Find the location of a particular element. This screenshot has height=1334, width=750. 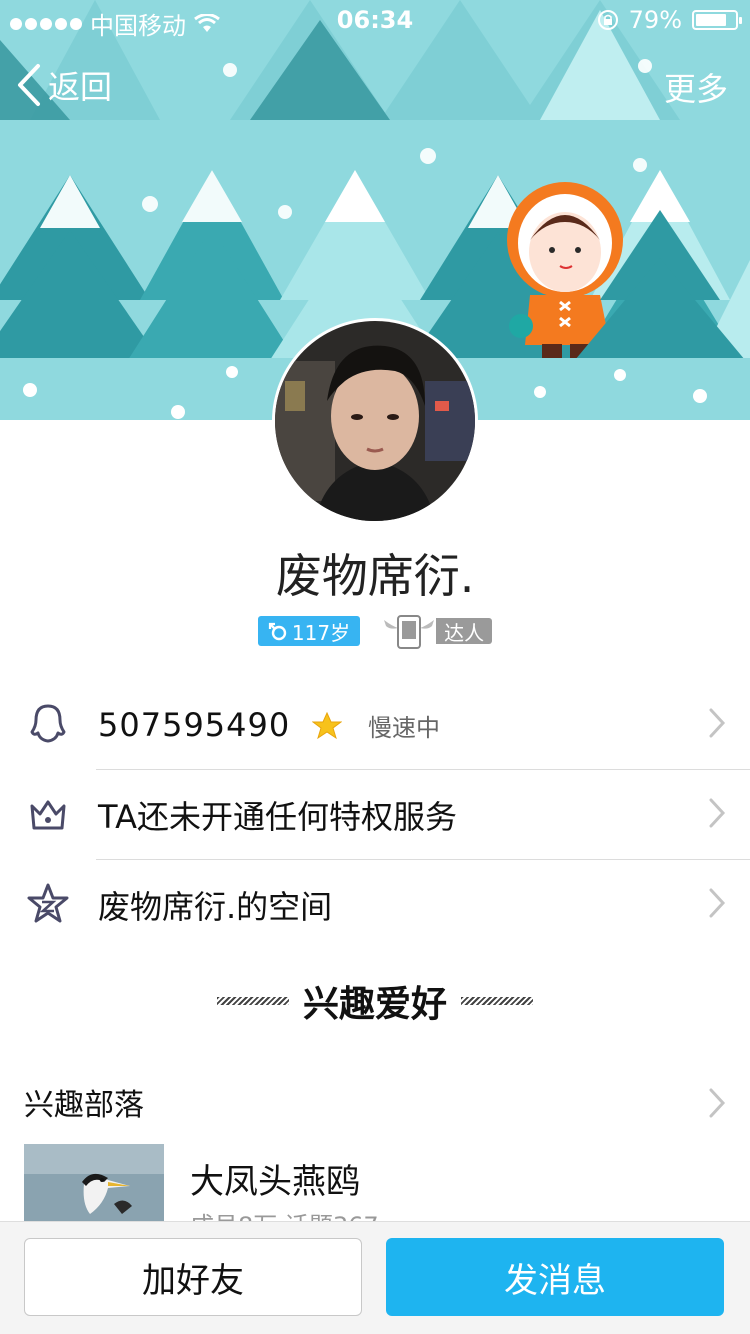

battery-percentage: 79% is located at coordinates (655, 20).